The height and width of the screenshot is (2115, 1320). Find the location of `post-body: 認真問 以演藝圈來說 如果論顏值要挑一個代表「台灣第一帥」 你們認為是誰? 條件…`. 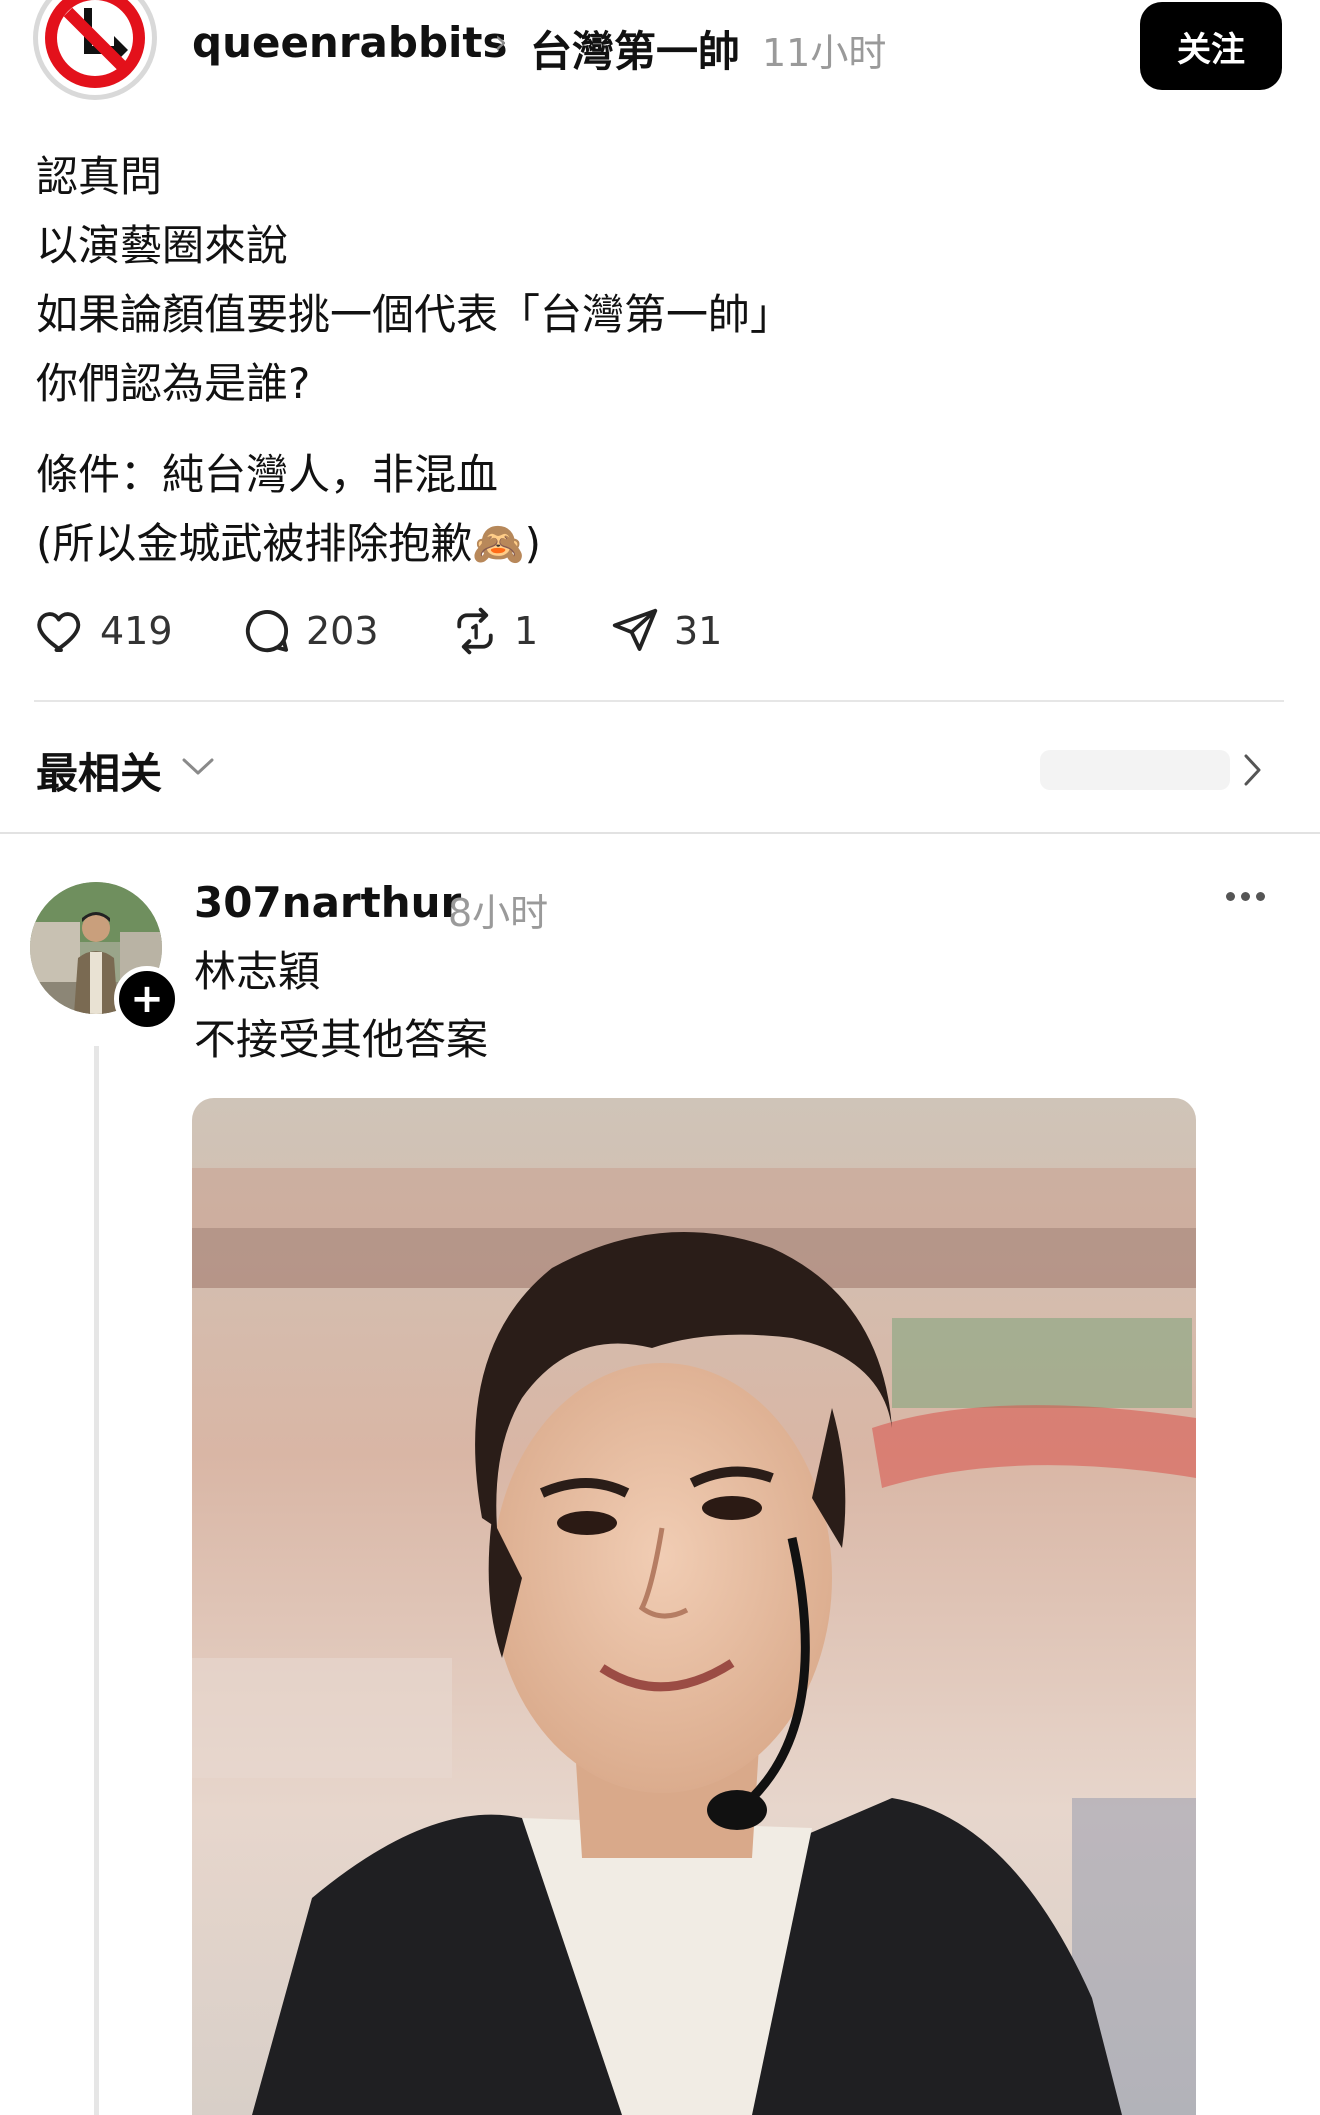

post-body: 認真問 以演藝圈來說 如果論顏值要挑一個代表「台灣第一帥」 你們認為是誰? 條件… is located at coordinates (414, 360).